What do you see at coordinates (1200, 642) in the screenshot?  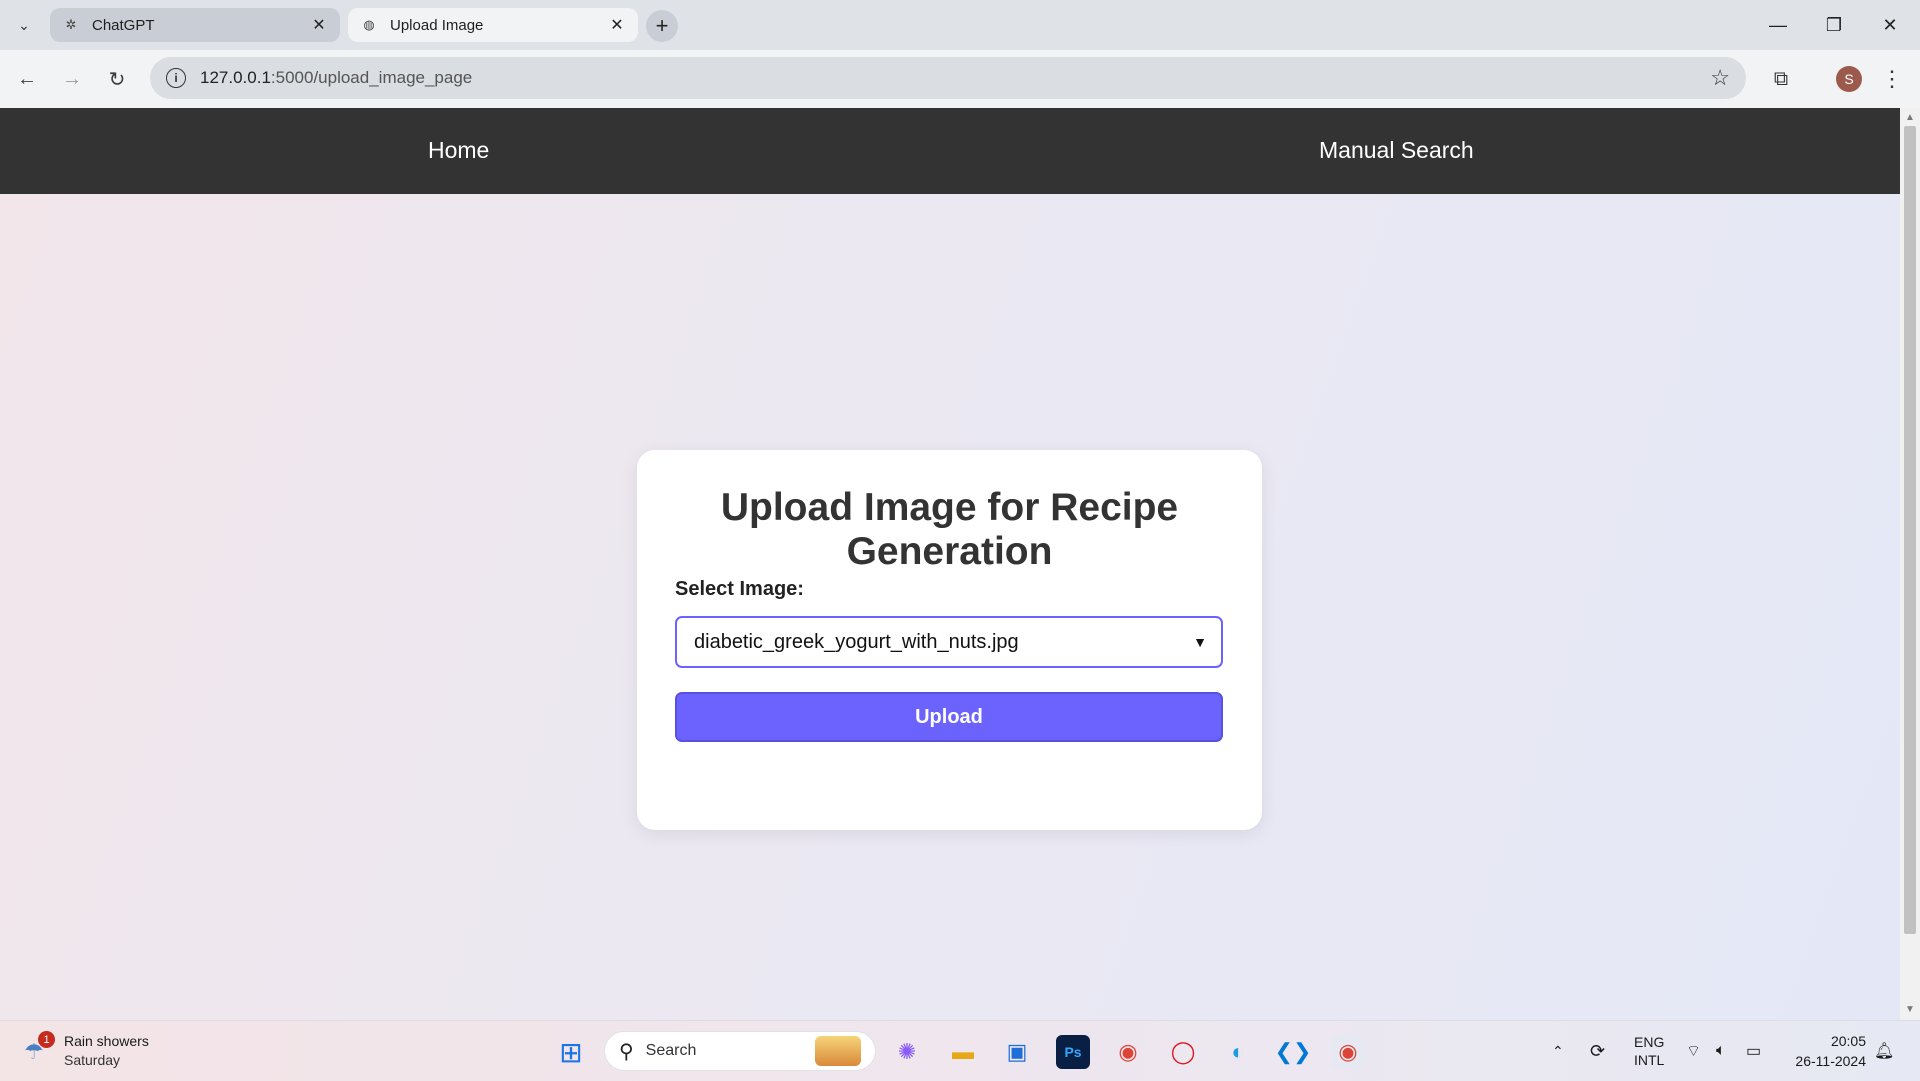 I see `chevron-down-icon: ▼` at bounding box center [1200, 642].